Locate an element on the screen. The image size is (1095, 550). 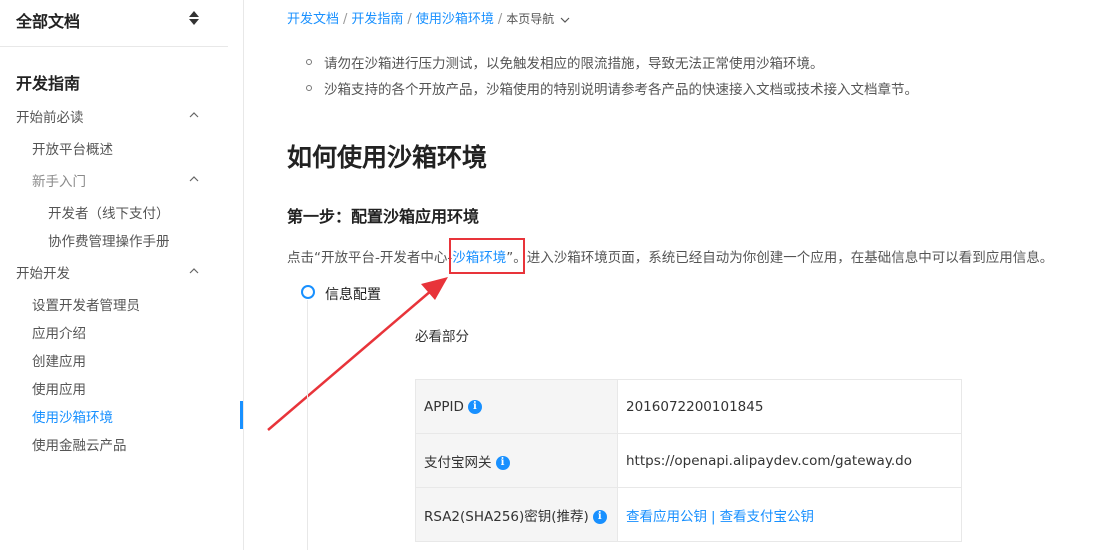
table-key-cell: APPID i is located at coordinates (516, 406).